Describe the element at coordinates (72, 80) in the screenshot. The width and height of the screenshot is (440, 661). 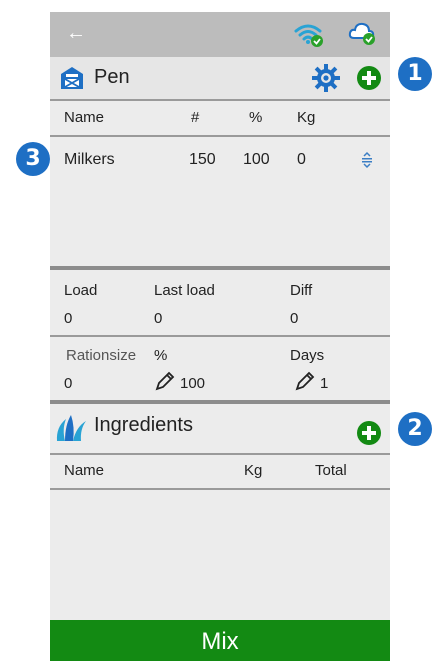
I see `pen-icon` at that location.